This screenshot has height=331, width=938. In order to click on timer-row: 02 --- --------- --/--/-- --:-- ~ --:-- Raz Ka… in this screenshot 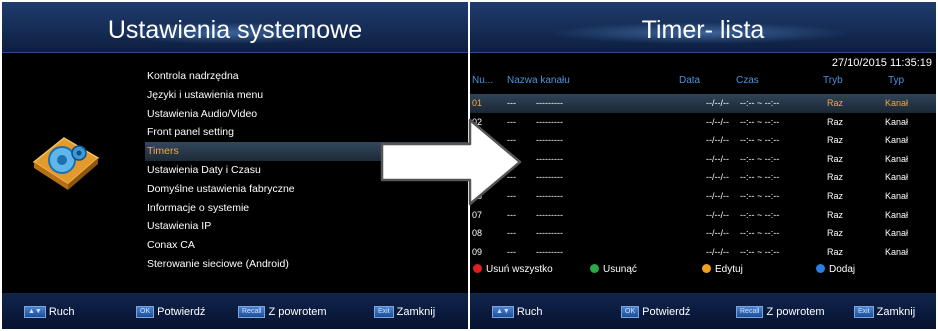, I will do `click(703, 122)`.